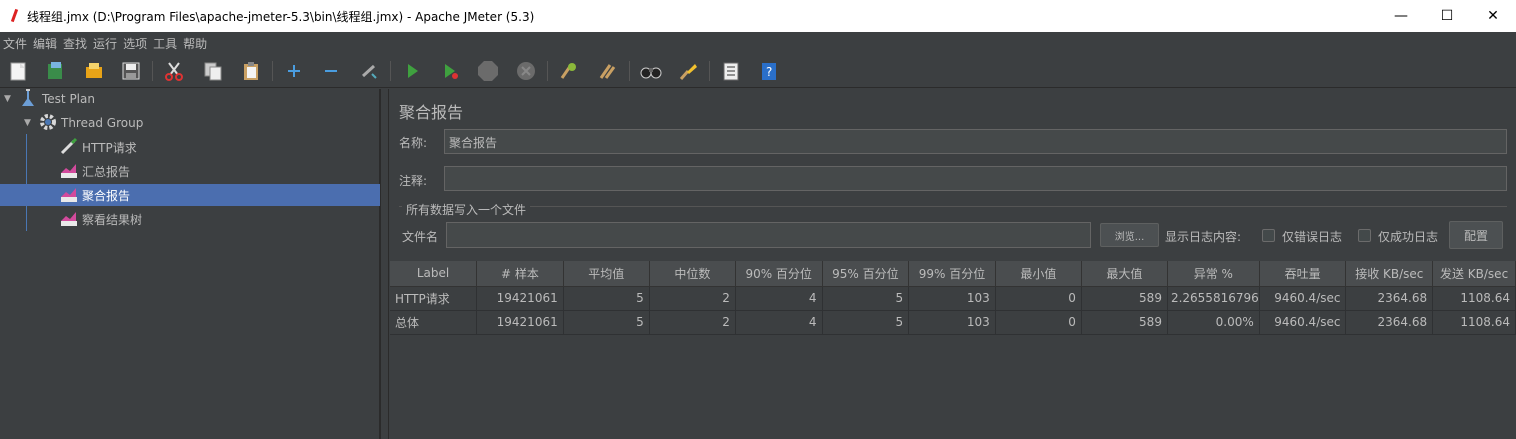 The image size is (1516, 439). What do you see at coordinates (769, 71) in the screenshot?
I see `help-icon: ?` at bounding box center [769, 71].